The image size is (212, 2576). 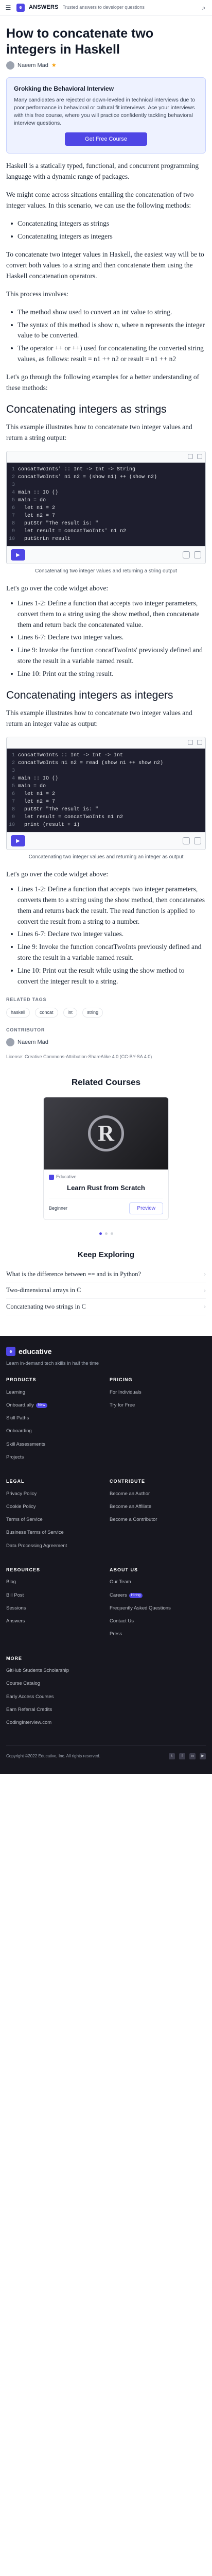 What do you see at coordinates (106, 743) in the screenshot?
I see `editor-toolbar` at bounding box center [106, 743].